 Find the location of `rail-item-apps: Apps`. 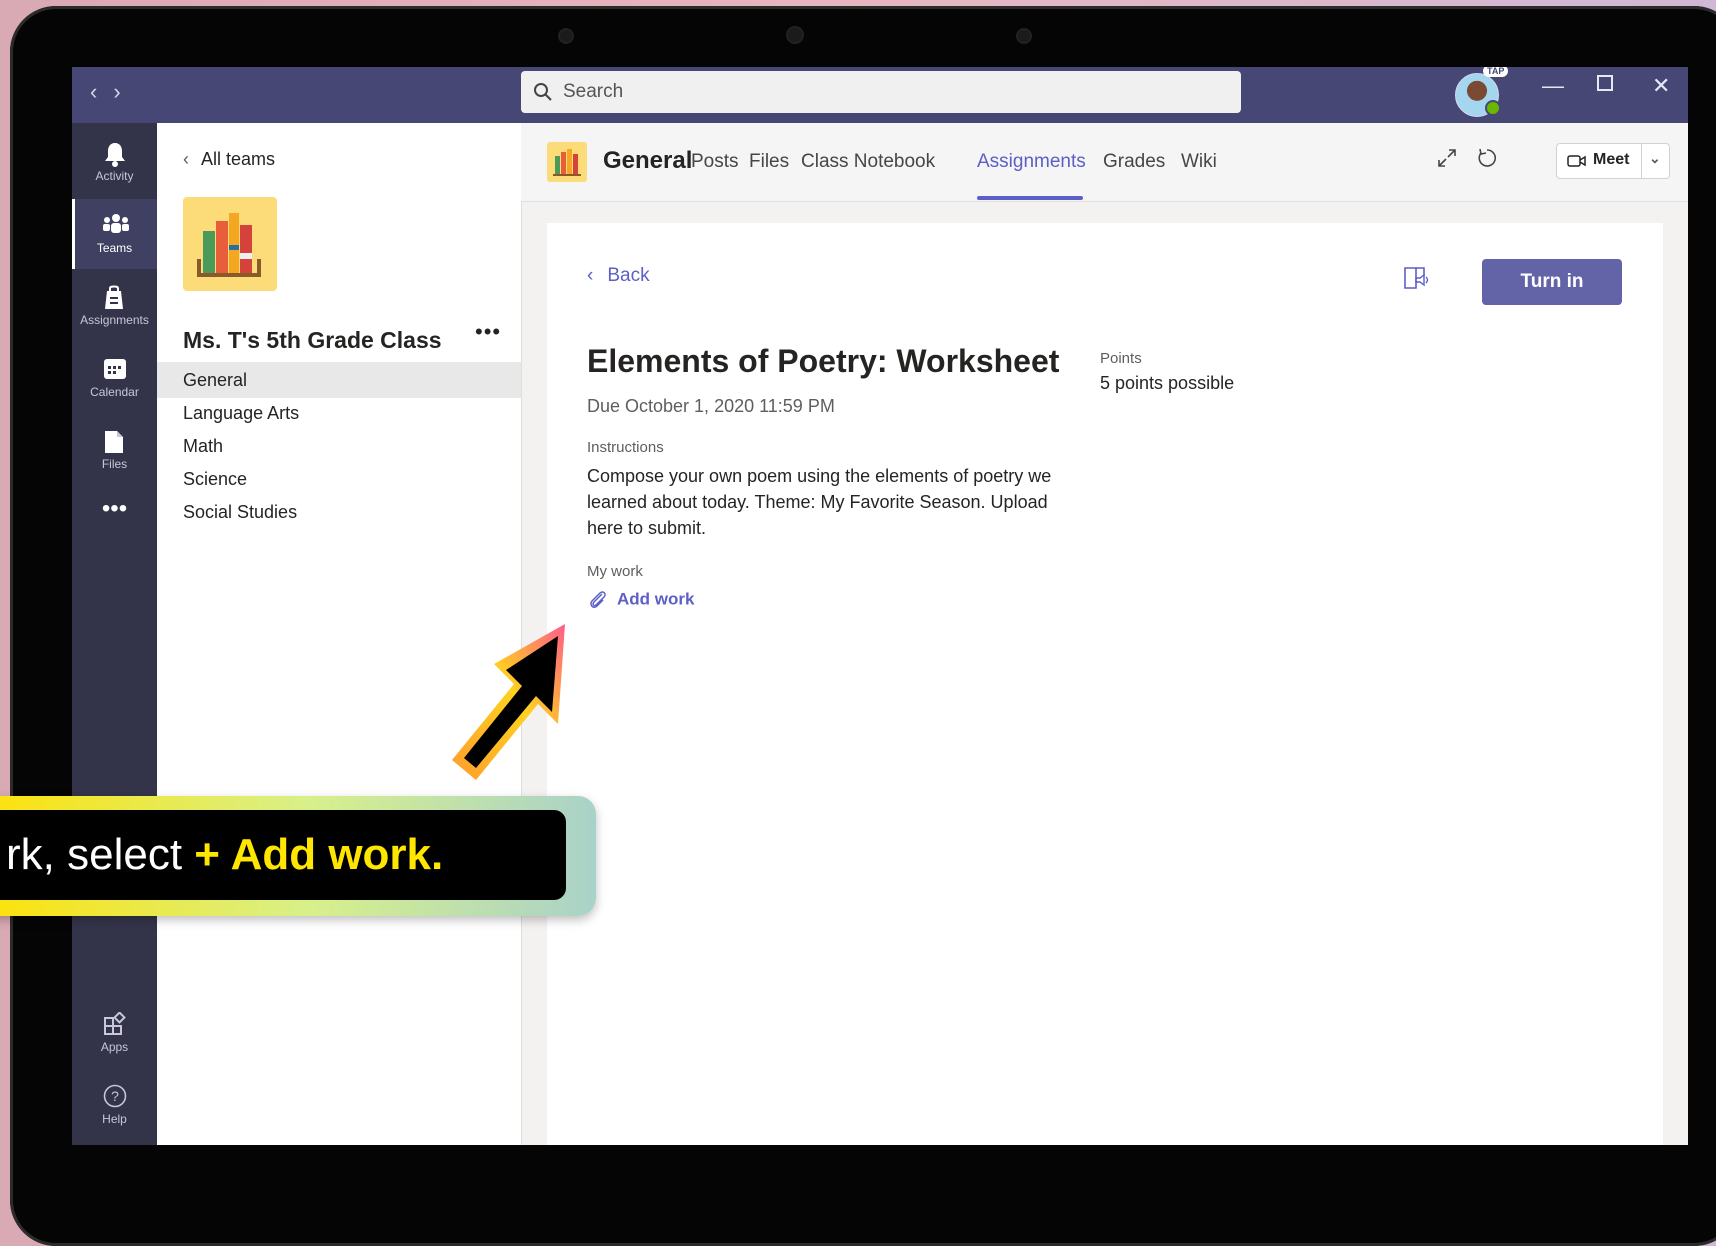

rail-item-apps: Apps is located at coordinates (114, 1033).